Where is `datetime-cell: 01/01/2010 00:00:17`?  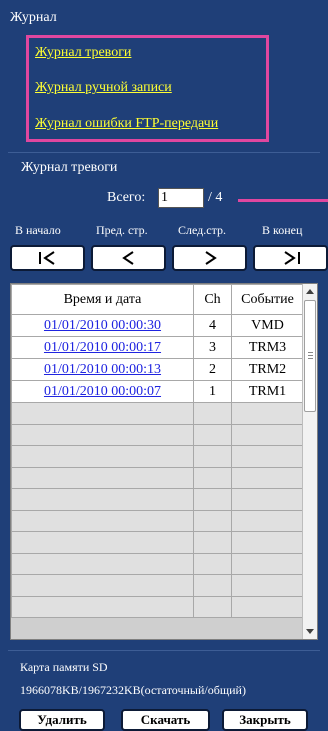
datetime-cell: 01/01/2010 00:00:17 is located at coordinates (102, 347).